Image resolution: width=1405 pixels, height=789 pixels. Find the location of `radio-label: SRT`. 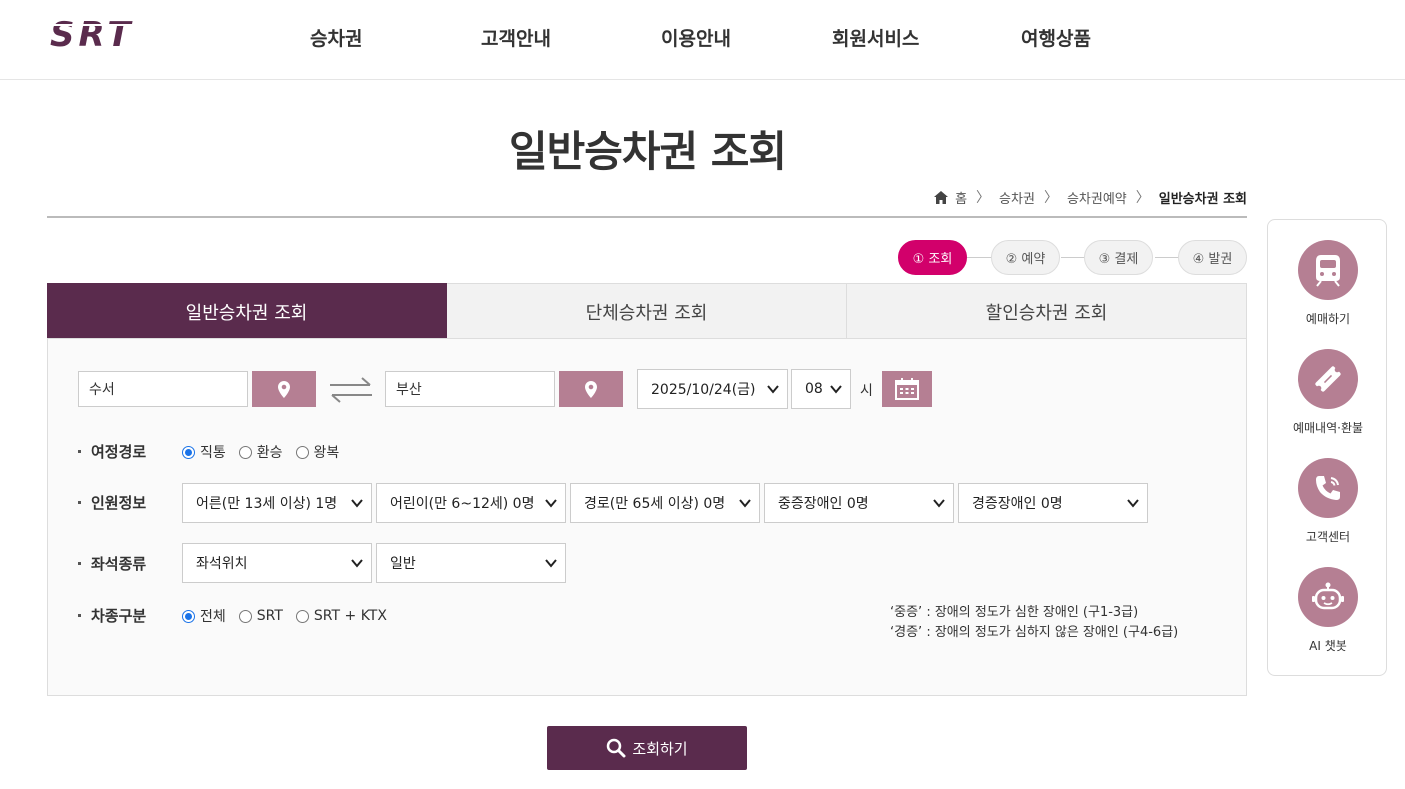

radio-label: SRT is located at coordinates (269, 616).